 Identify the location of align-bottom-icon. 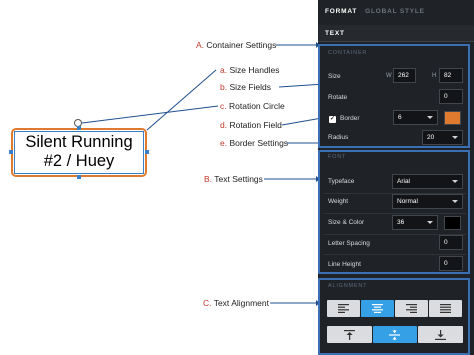
(440, 335).